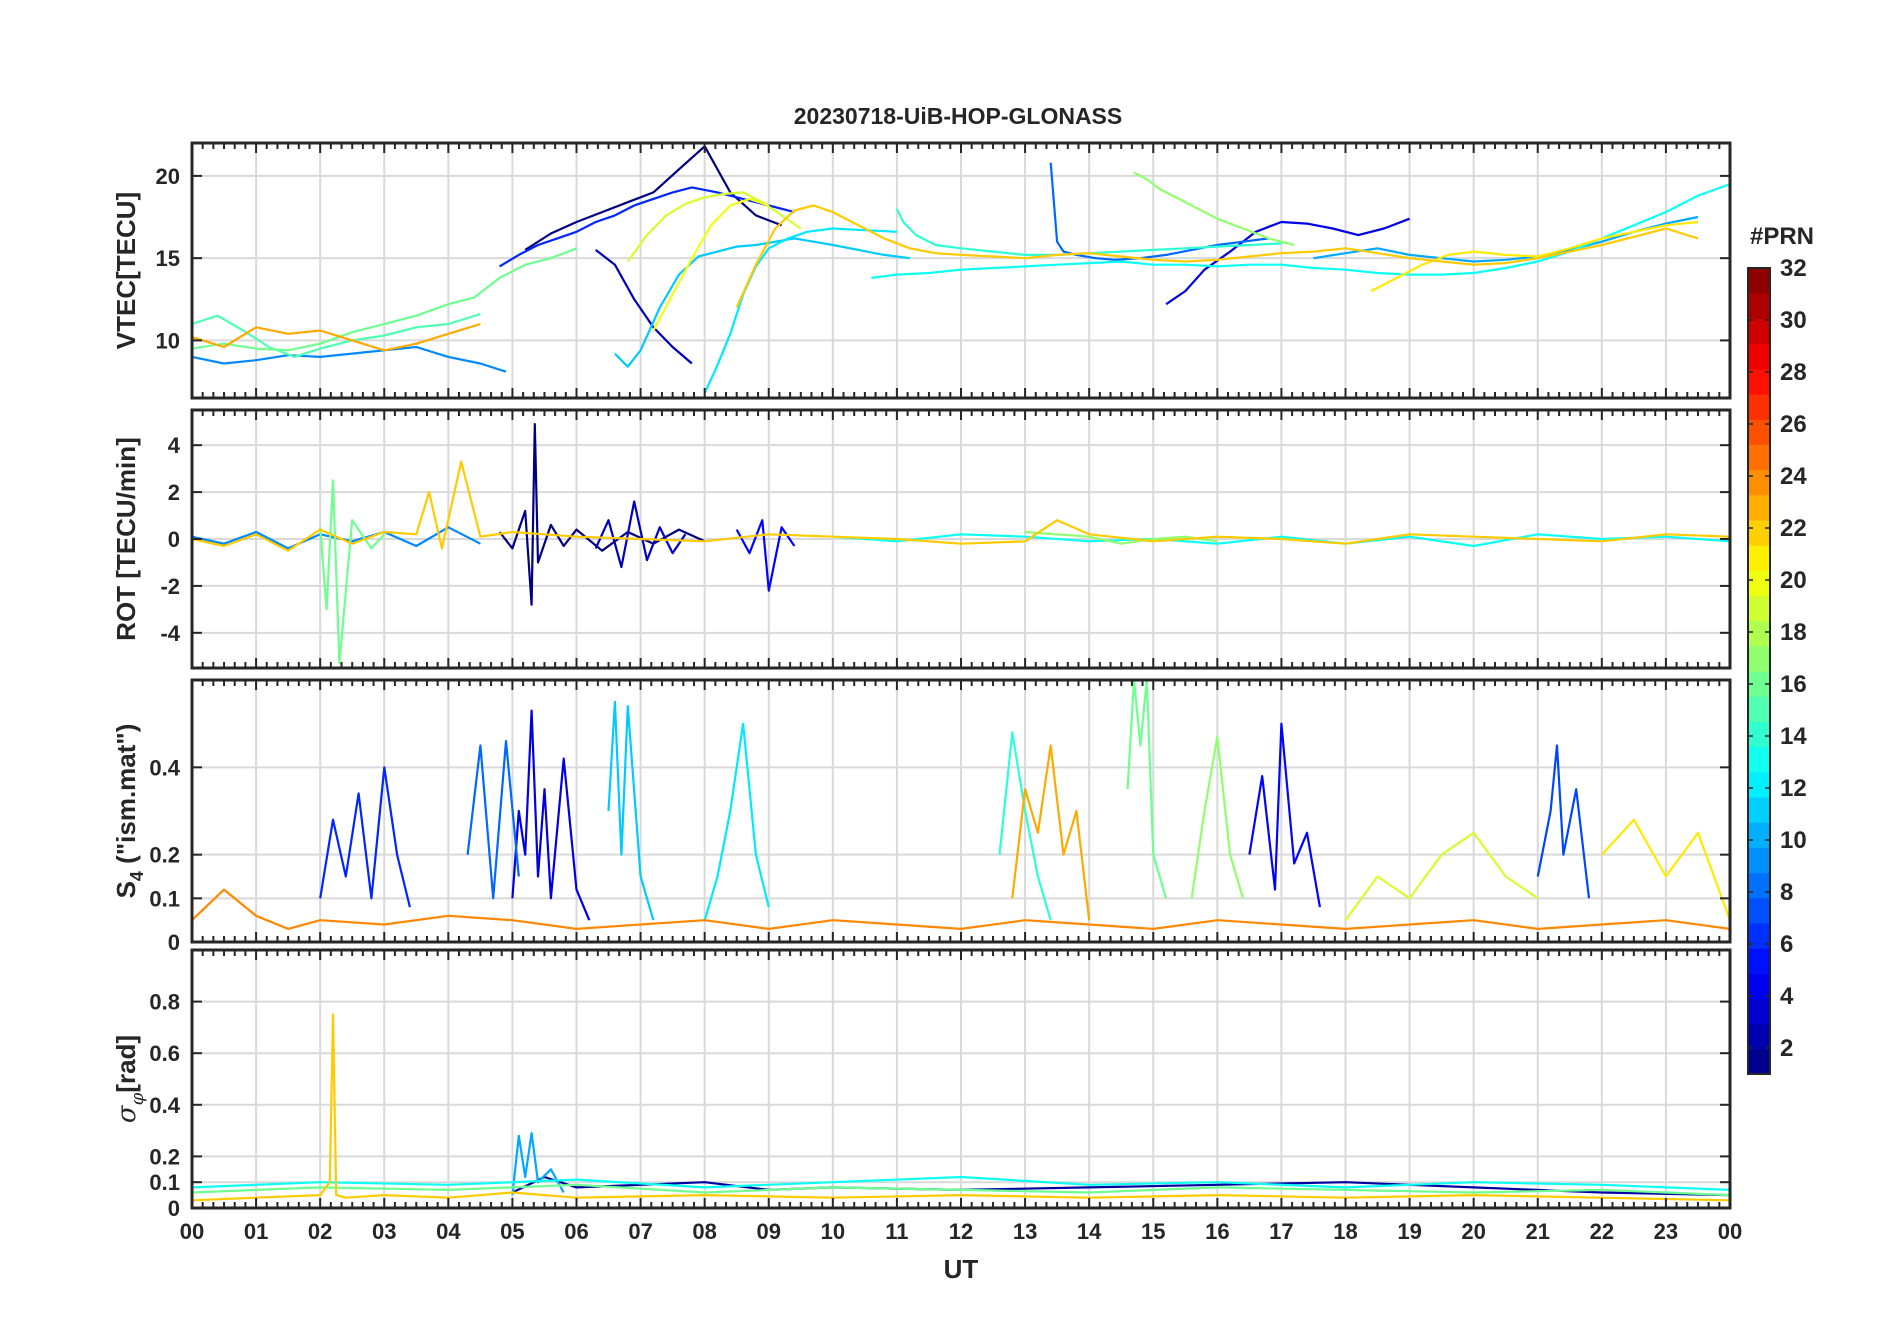 This screenshot has width=1902, height=1330. Describe the element at coordinates (1793, 840) in the screenshot. I see `colorbar-tick-label: 10` at that location.